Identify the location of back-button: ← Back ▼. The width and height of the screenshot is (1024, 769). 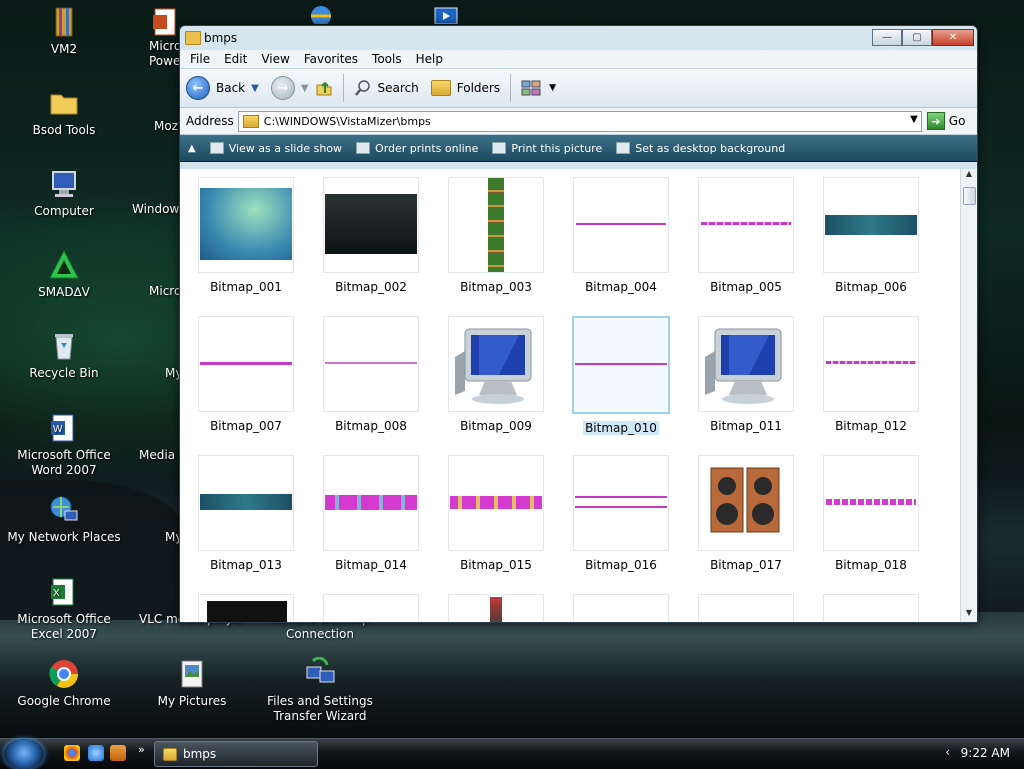
(222, 88).